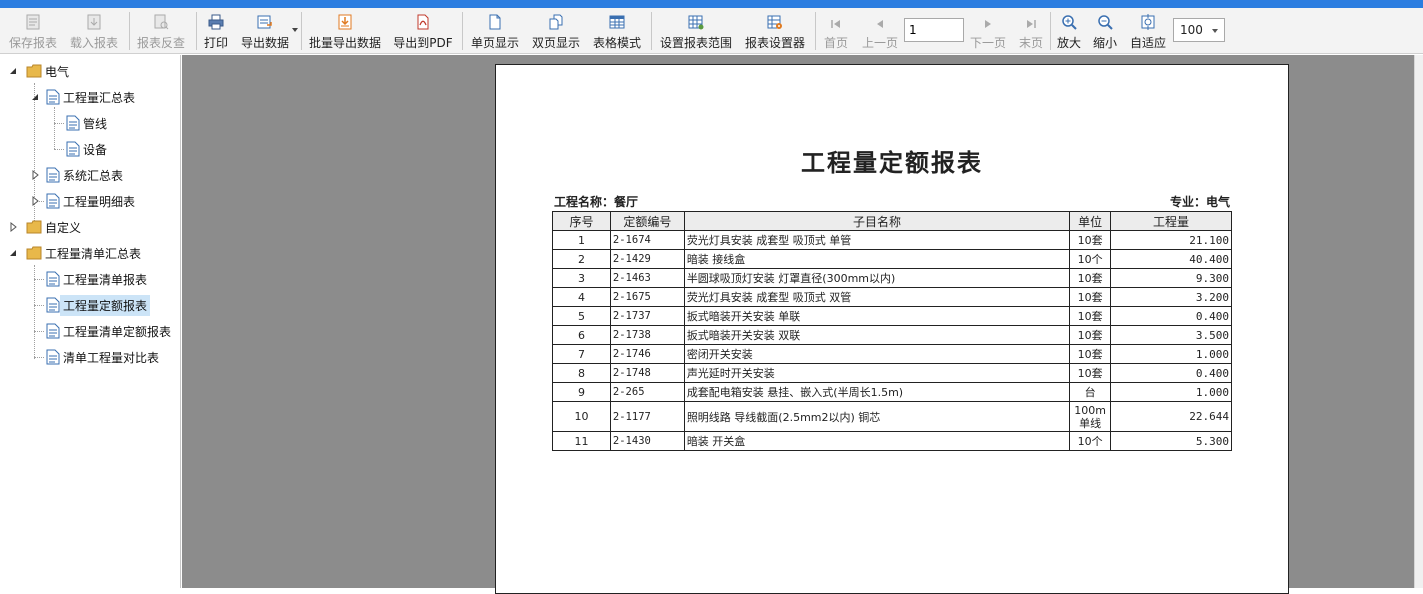 The width and height of the screenshot is (1423, 594). I want to click on table-row: 11 2-1430 暗装 开关盒 10个 5.300, so click(892, 441).